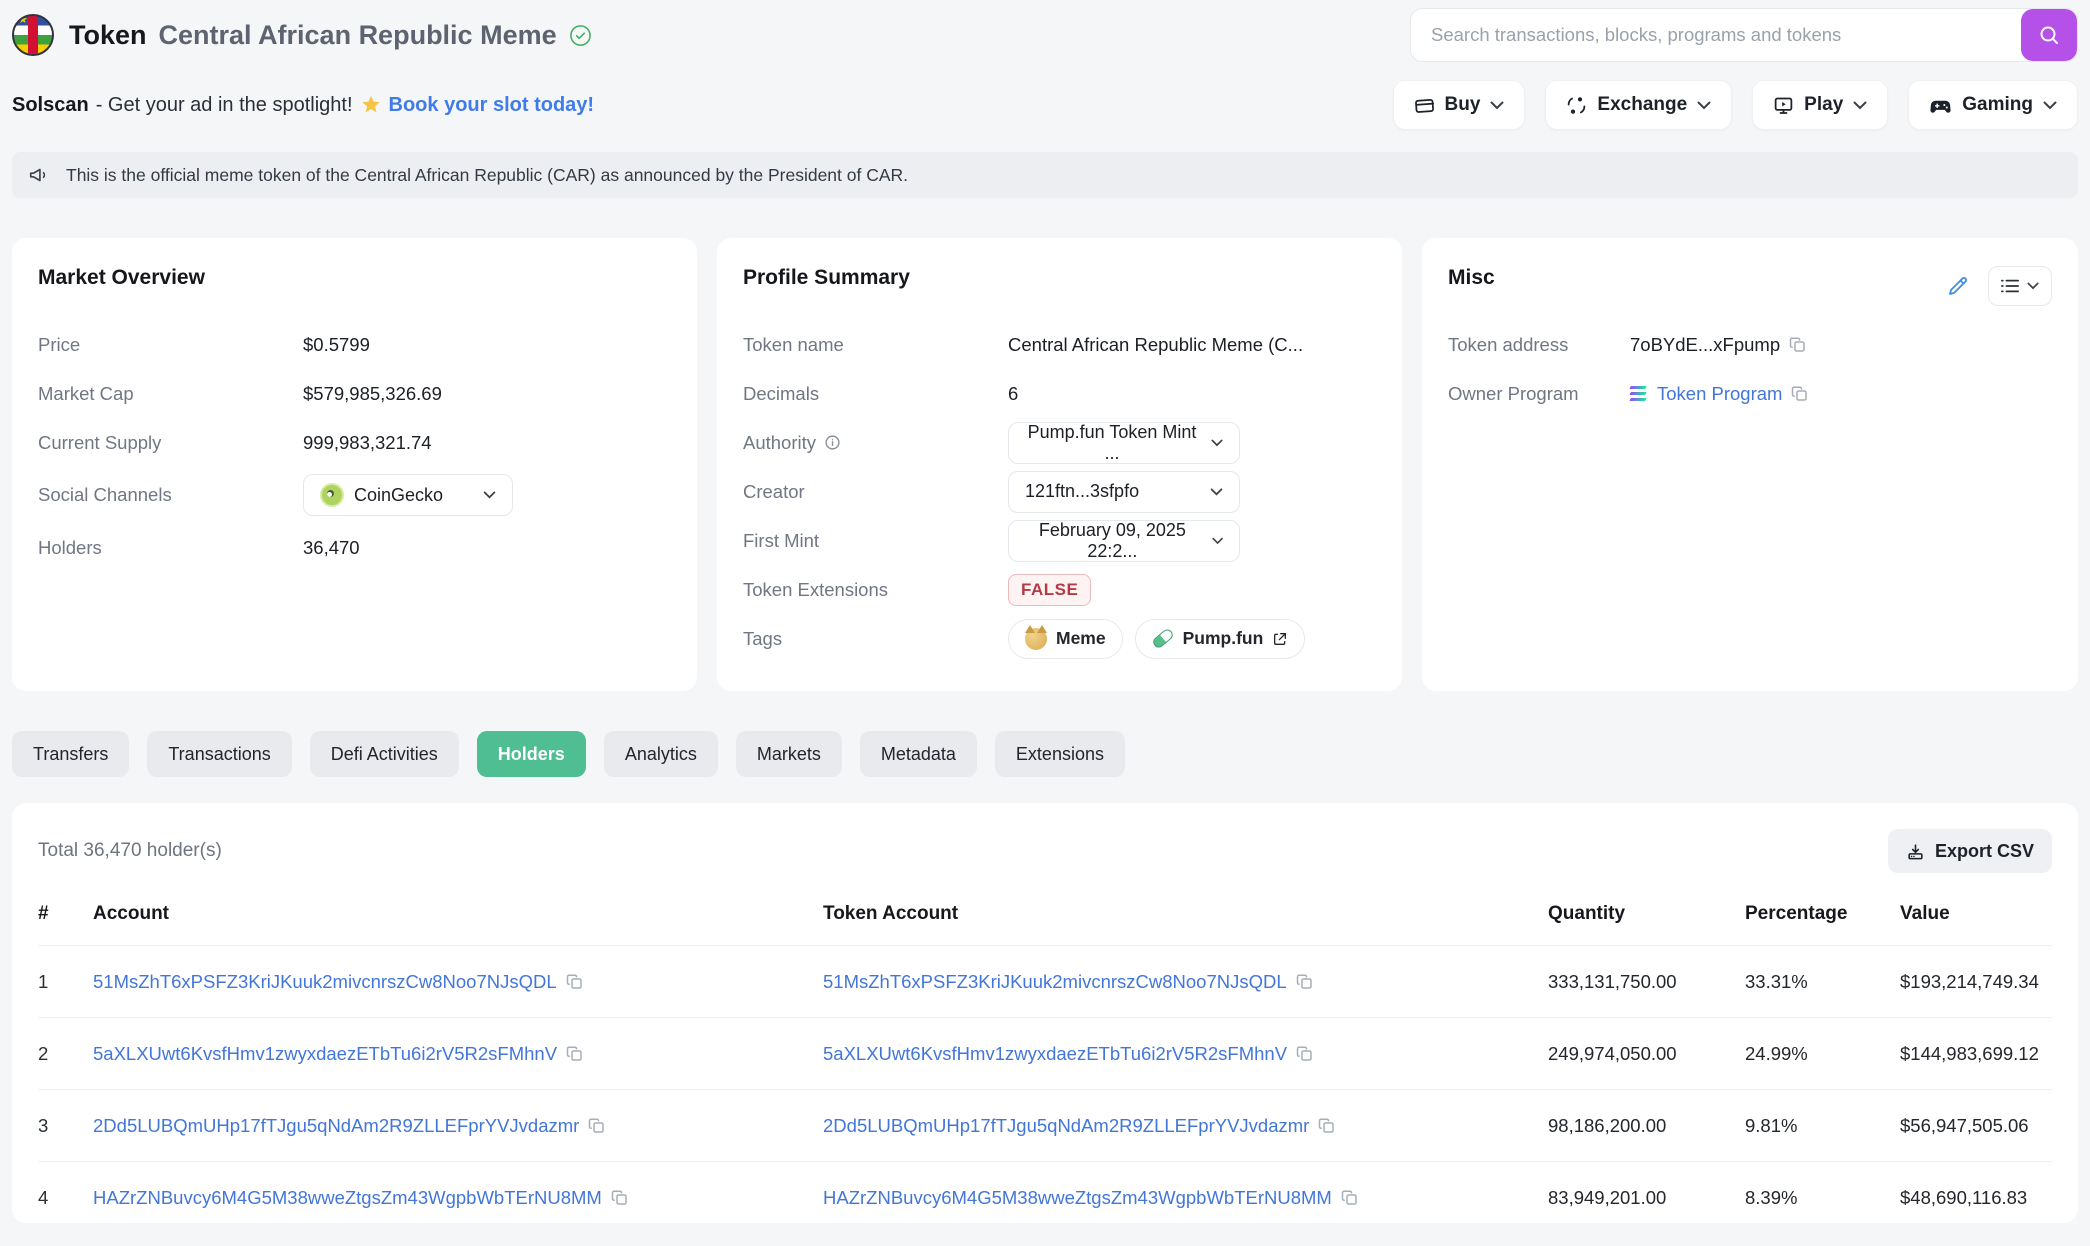 This screenshot has height=1246, width=2090. What do you see at coordinates (774, 491) in the screenshot?
I see `creator-label: Creator` at bounding box center [774, 491].